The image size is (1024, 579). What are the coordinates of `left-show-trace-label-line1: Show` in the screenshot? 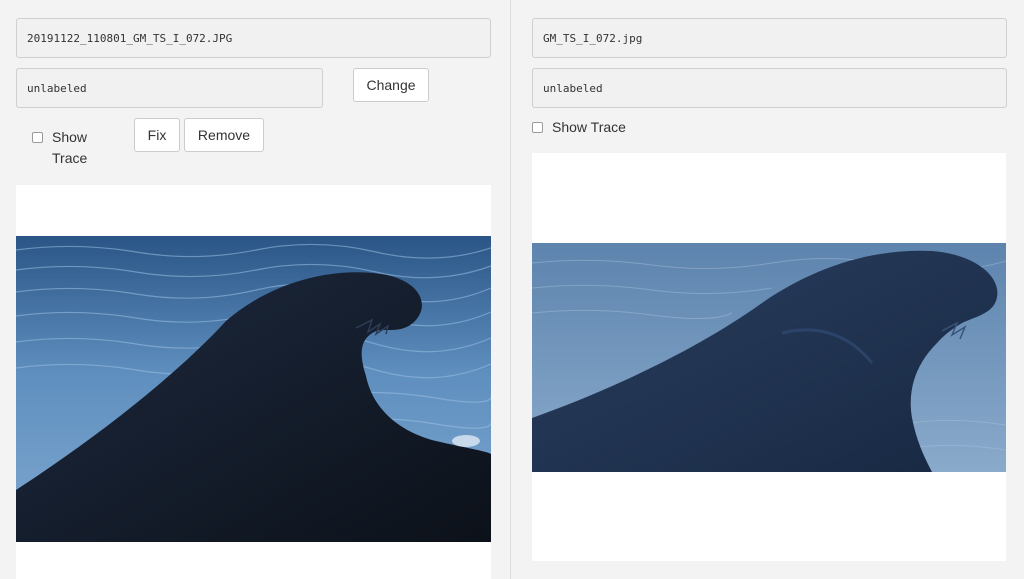 It's located at (70, 137).